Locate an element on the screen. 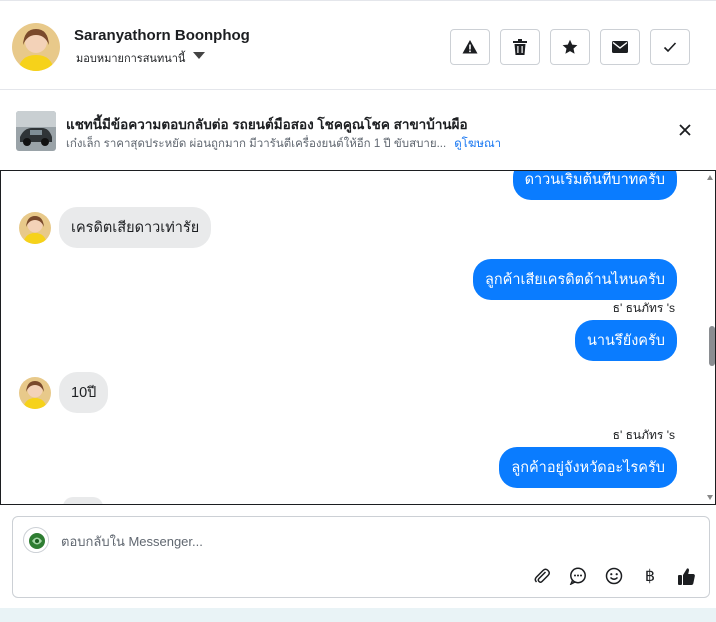  contact-name: Saranyathorn Boonphog is located at coordinates (162, 35).